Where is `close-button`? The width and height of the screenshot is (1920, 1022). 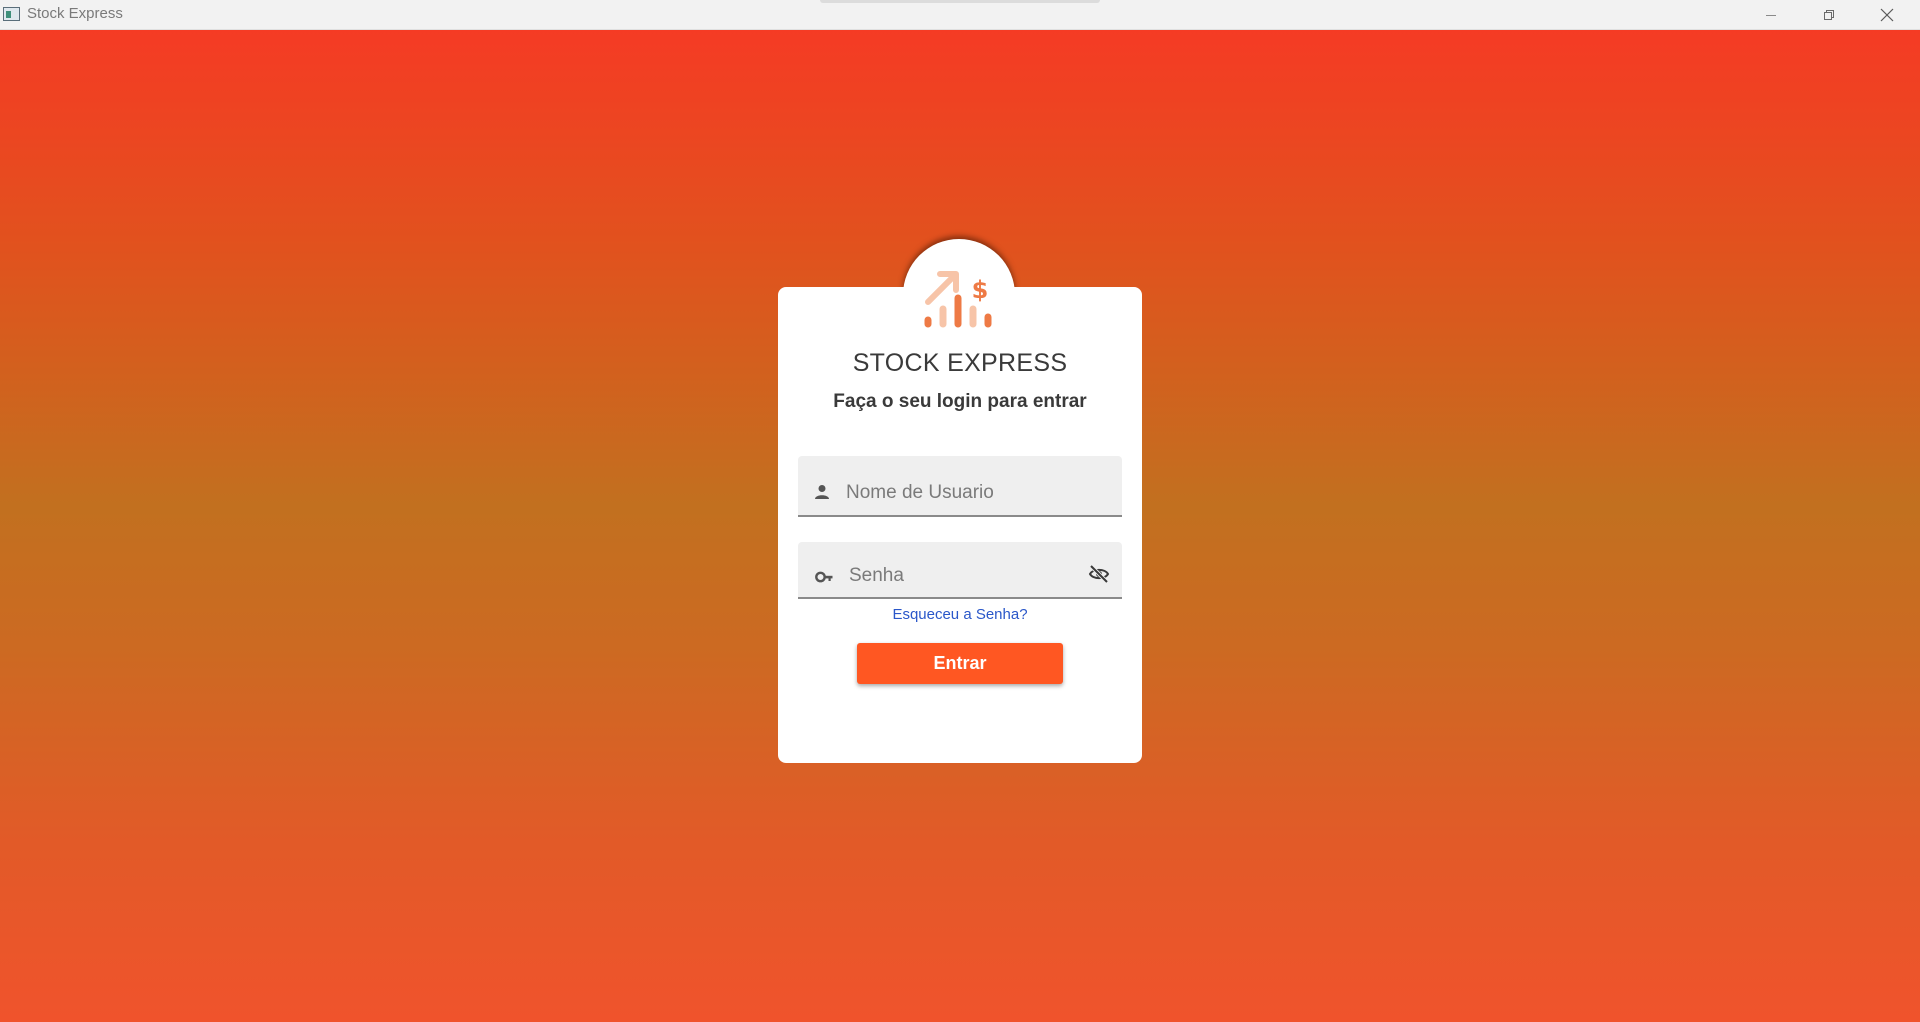 close-button is located at coordinates (1887, 14).